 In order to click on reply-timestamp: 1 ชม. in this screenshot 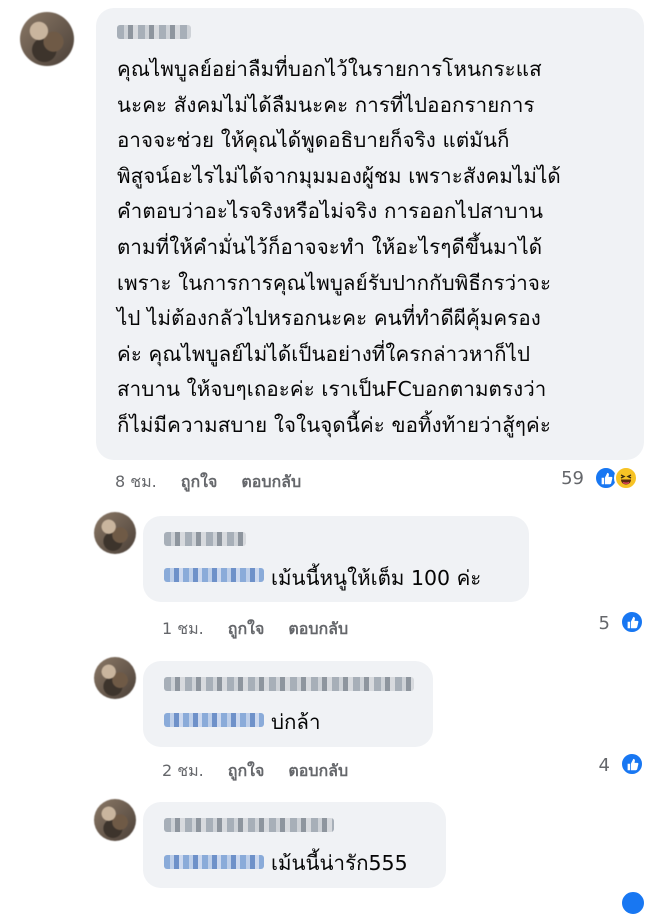, I will do `click(183, 628)`.